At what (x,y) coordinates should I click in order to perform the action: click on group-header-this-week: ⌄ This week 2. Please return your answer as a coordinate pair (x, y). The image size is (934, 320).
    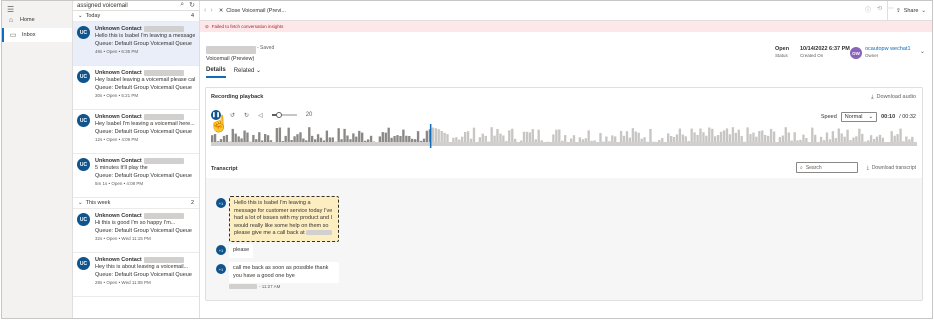
    Looking at the image, I should click on (136, 203).